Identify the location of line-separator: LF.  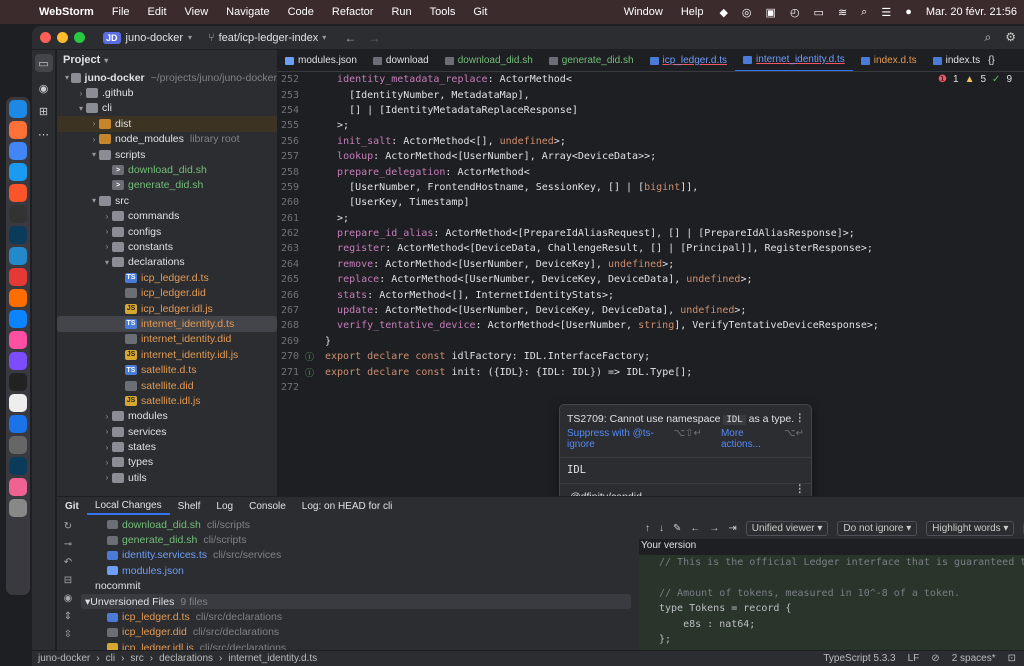
(914, 658).